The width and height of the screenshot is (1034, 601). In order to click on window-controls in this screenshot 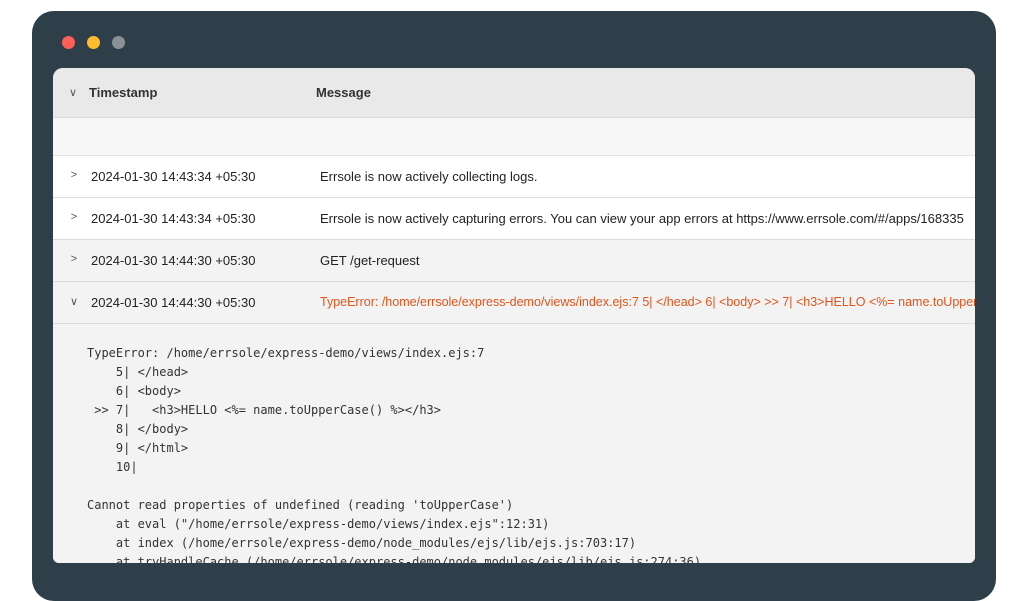, I will do `click(93, 42)`.